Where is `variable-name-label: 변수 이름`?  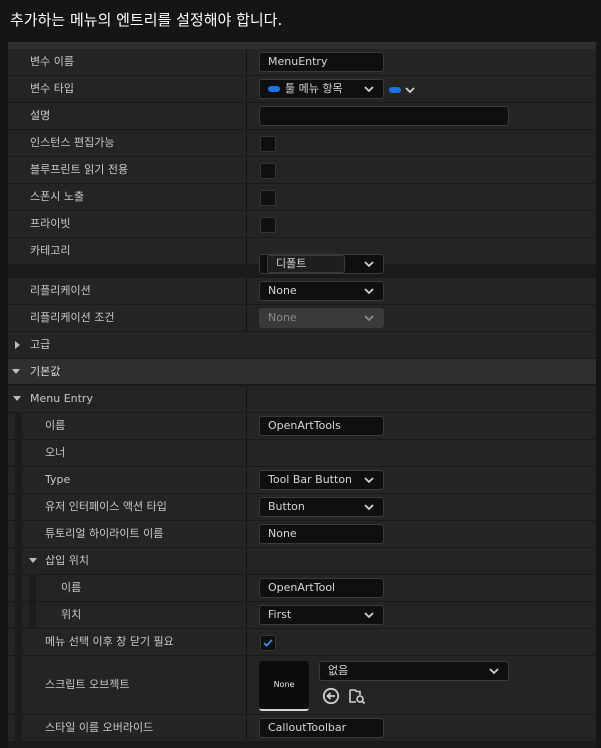
variable-name-label: 변수 이름 is located at coordinates (52, 61).